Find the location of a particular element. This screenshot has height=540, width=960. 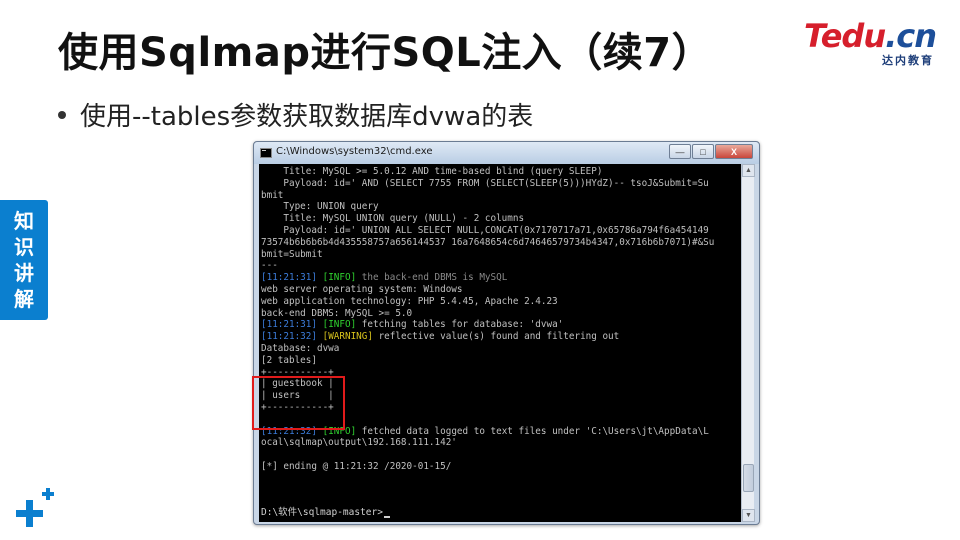

window-titlebar: C:\Windows\system32\cmd.exe — □ X is located at coordinates (506, 153).